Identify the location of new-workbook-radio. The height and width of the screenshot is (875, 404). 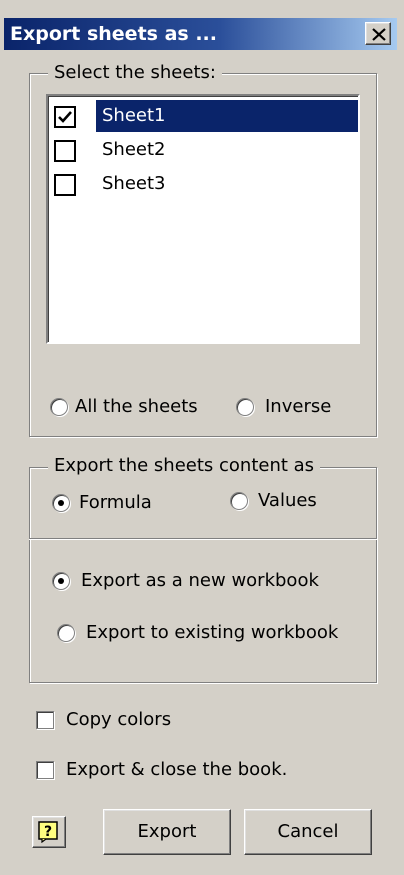
(61, 581).